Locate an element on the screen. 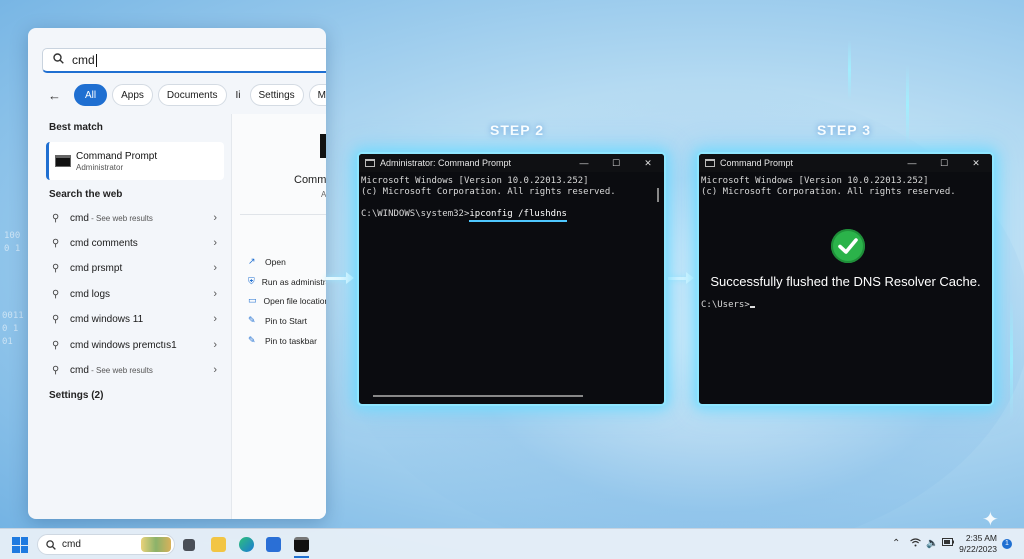  pin-icon: ✎ is located at coordinates (252, 340).